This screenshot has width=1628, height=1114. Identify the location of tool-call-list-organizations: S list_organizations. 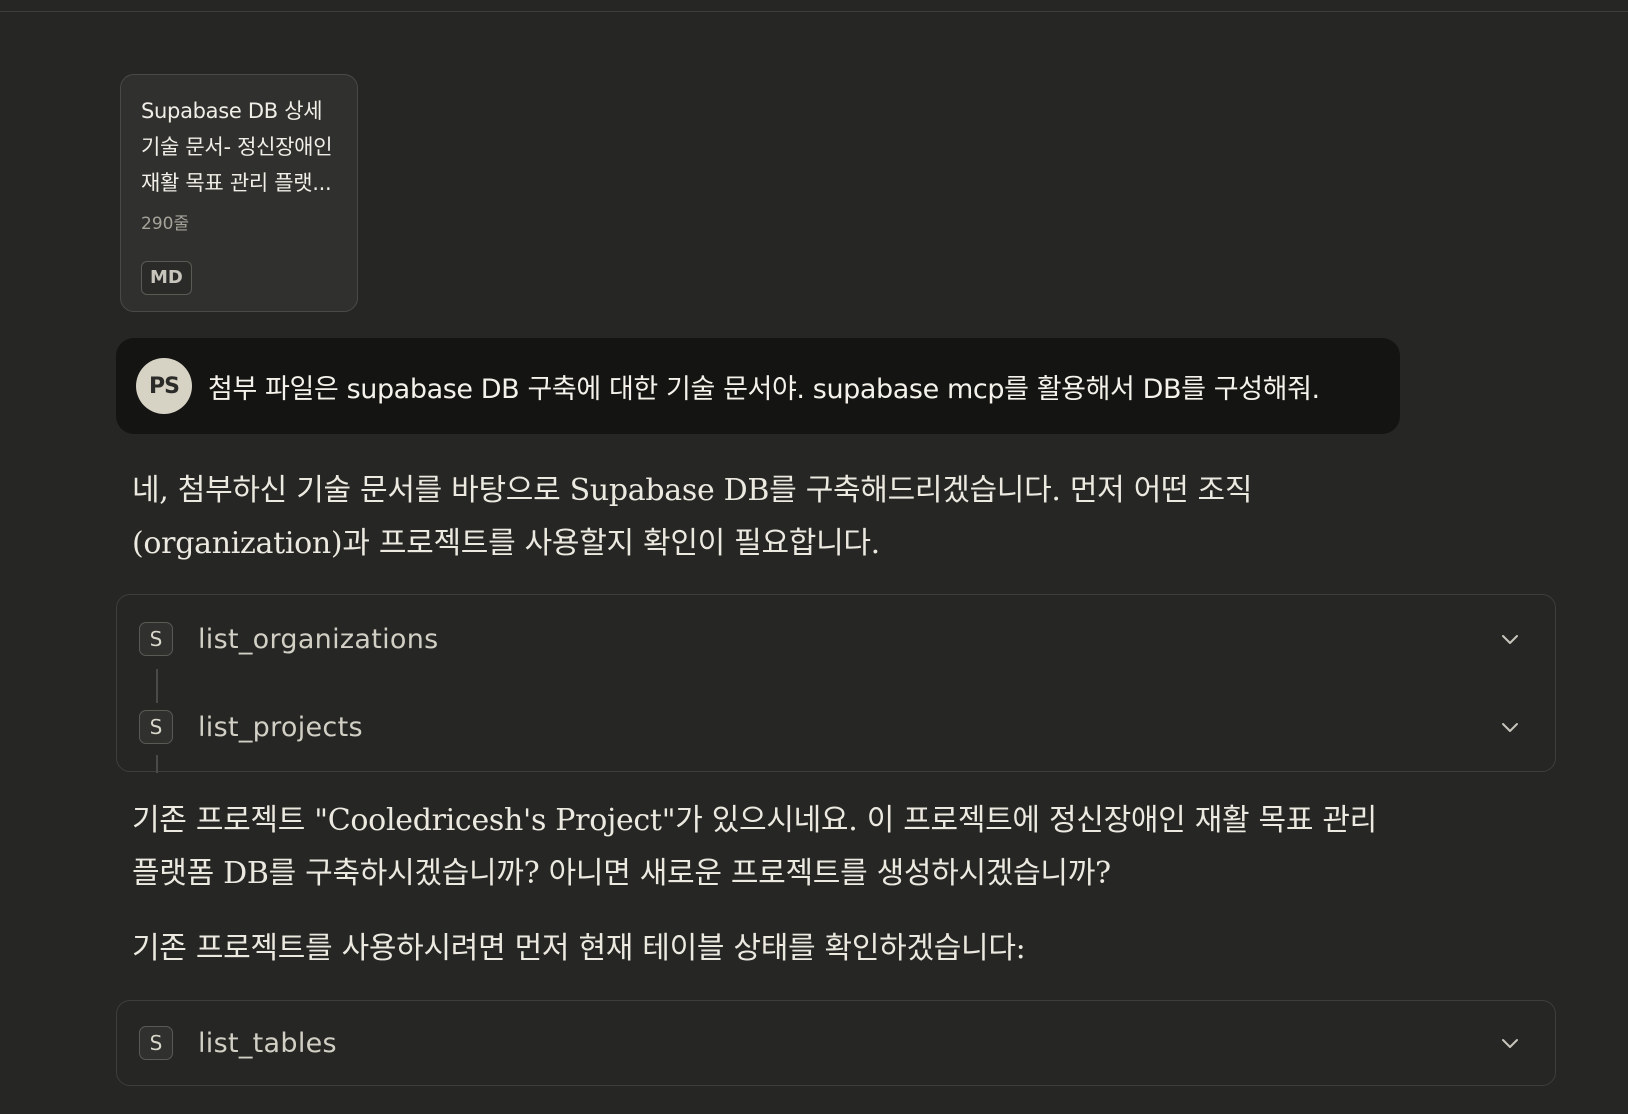
(836, 639).